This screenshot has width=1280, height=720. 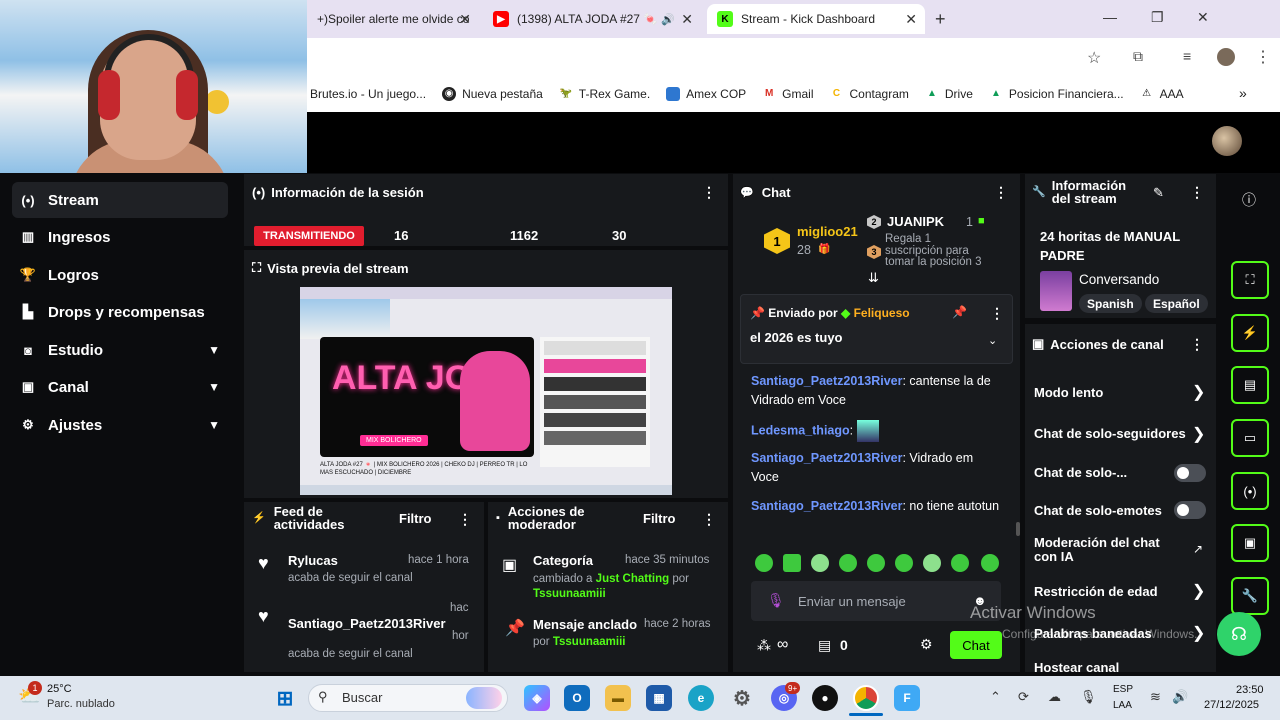 What do you see at coordinates (1094, 58) in the screenshot?
I see `star-icon: ☆` at bounding box center [1094, 58].